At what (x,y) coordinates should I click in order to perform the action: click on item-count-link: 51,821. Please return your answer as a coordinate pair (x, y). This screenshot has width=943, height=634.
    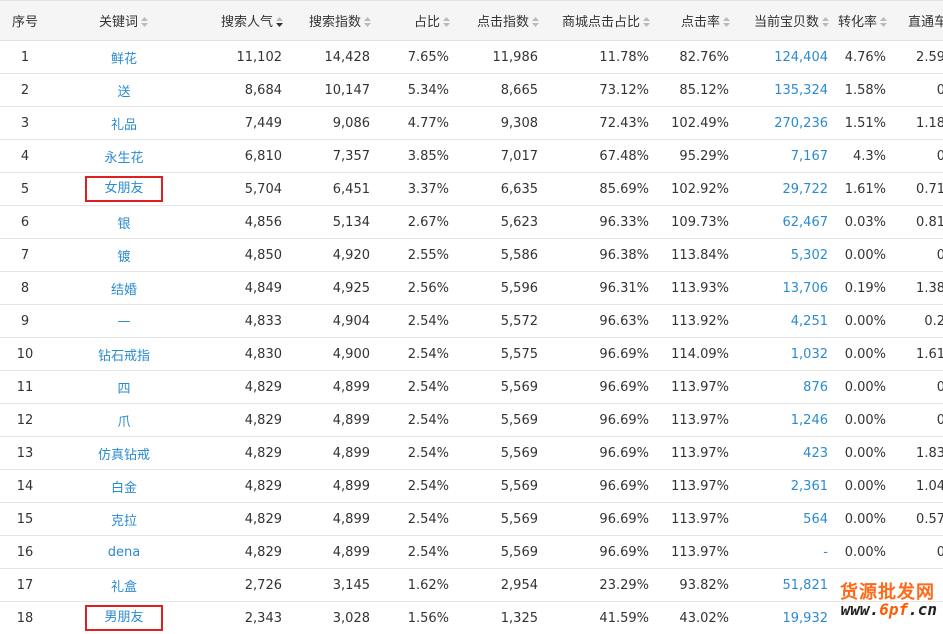
    Looking at the image, I should click on (806, 585).